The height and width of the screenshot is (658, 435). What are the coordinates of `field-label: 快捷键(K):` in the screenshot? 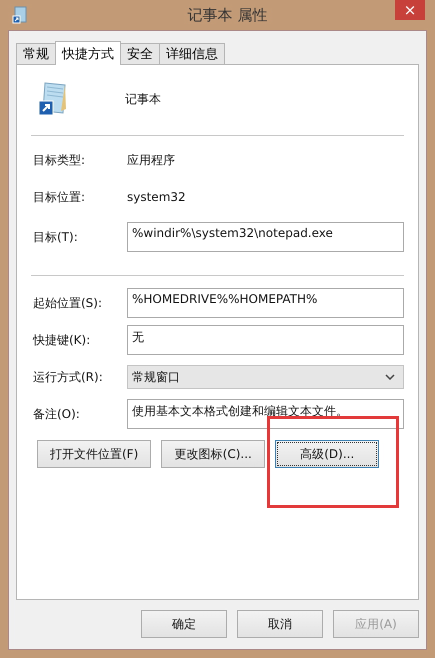 It's located at (62, 340).